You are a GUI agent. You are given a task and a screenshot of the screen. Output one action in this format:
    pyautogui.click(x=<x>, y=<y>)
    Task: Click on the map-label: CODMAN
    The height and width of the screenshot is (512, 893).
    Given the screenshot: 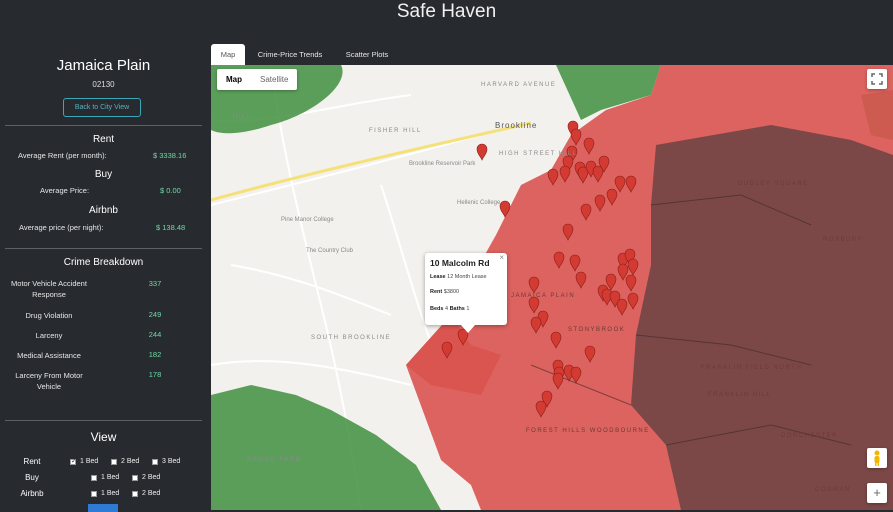 What is the action you would take?
    pyautogui.click(x=833, y=490)
    